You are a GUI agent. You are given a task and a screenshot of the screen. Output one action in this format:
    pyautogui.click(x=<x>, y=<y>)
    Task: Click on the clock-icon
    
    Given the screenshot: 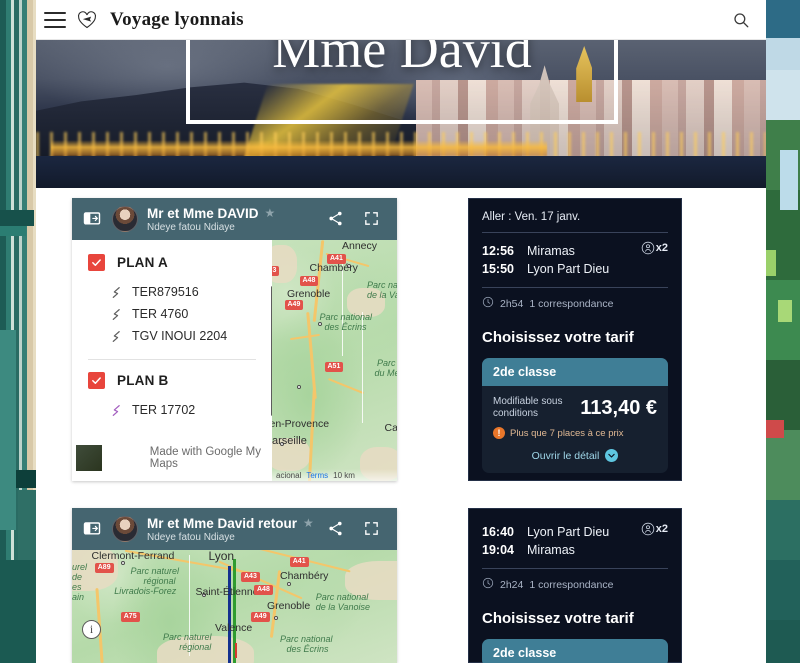 What is the action you would take?
    pyautogui.click(x=488, y=584)
    